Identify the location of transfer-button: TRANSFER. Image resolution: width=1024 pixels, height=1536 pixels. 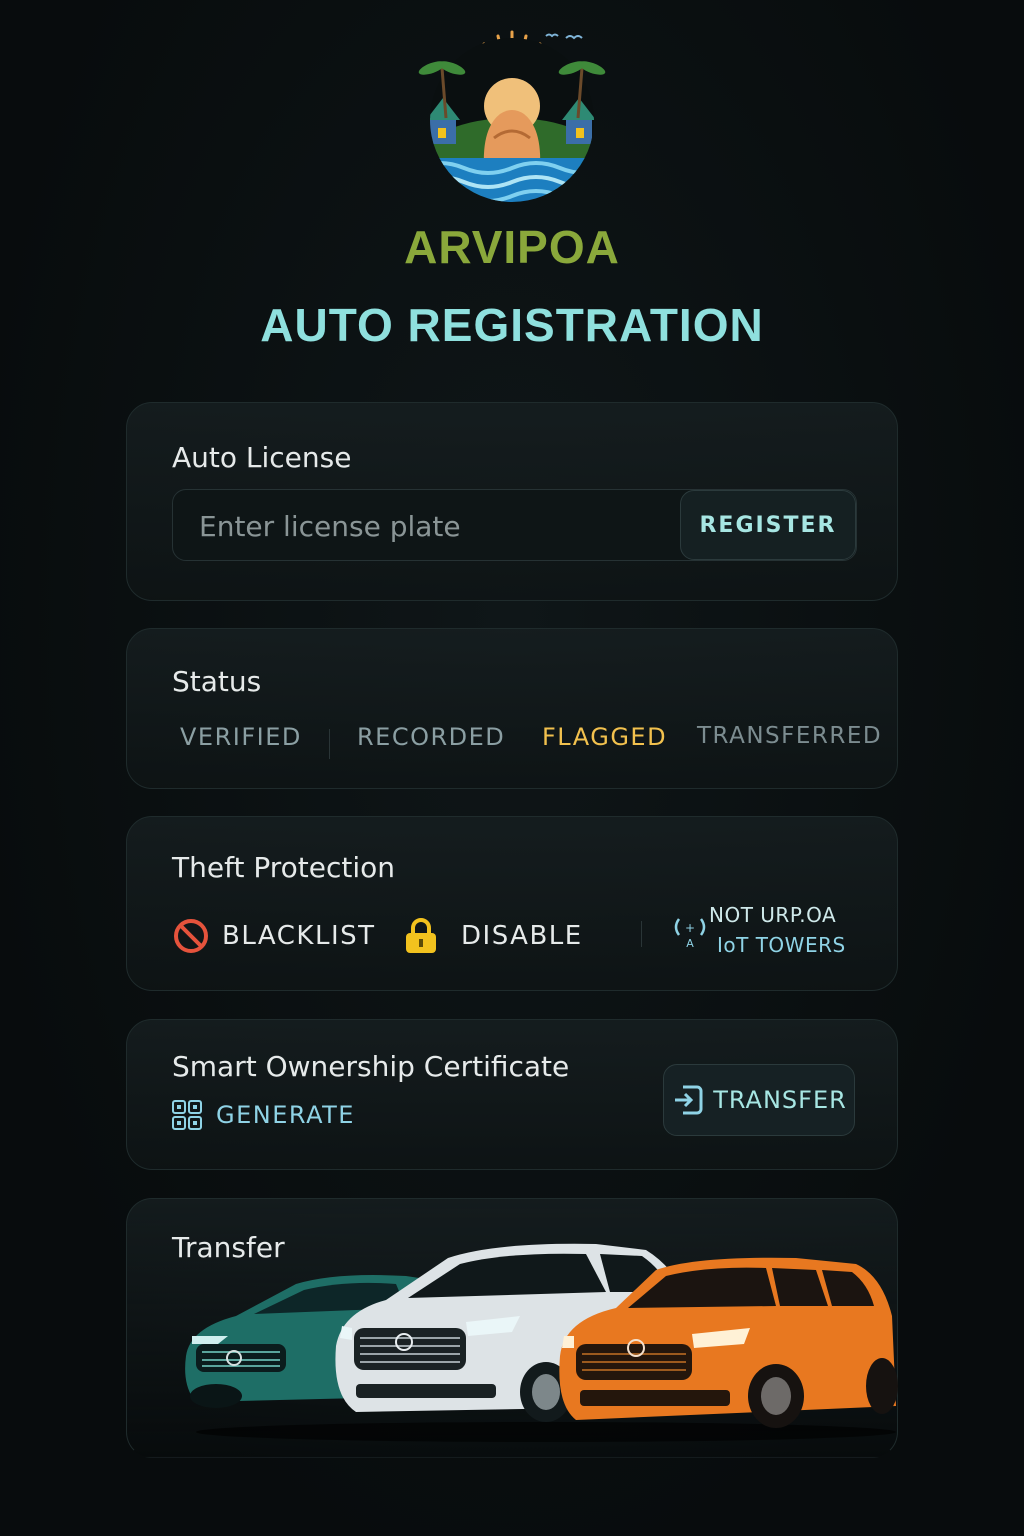
(759, 1100).